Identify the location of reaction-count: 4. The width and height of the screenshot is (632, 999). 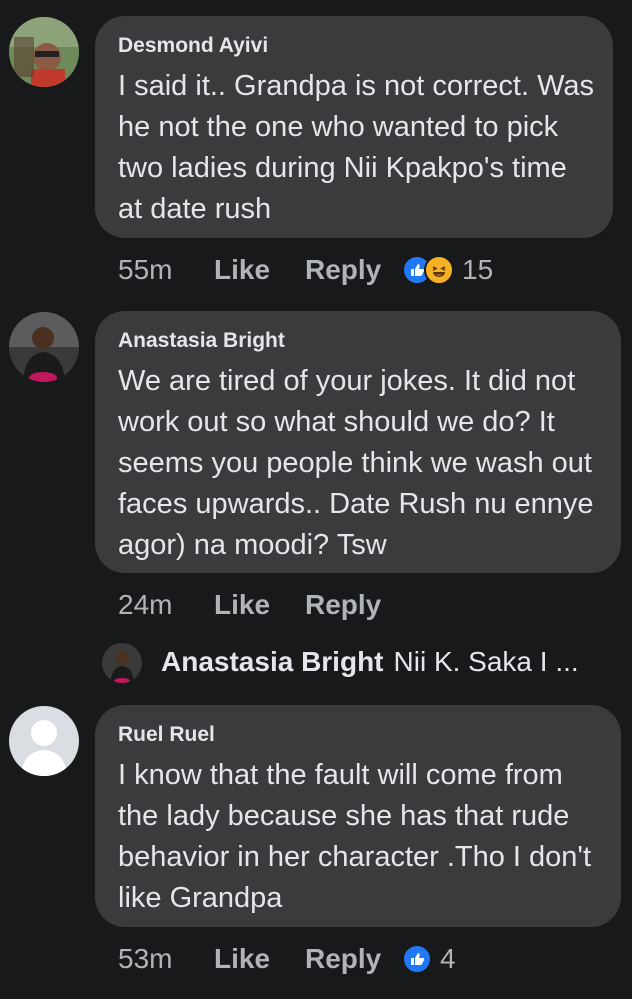
(448, 958).